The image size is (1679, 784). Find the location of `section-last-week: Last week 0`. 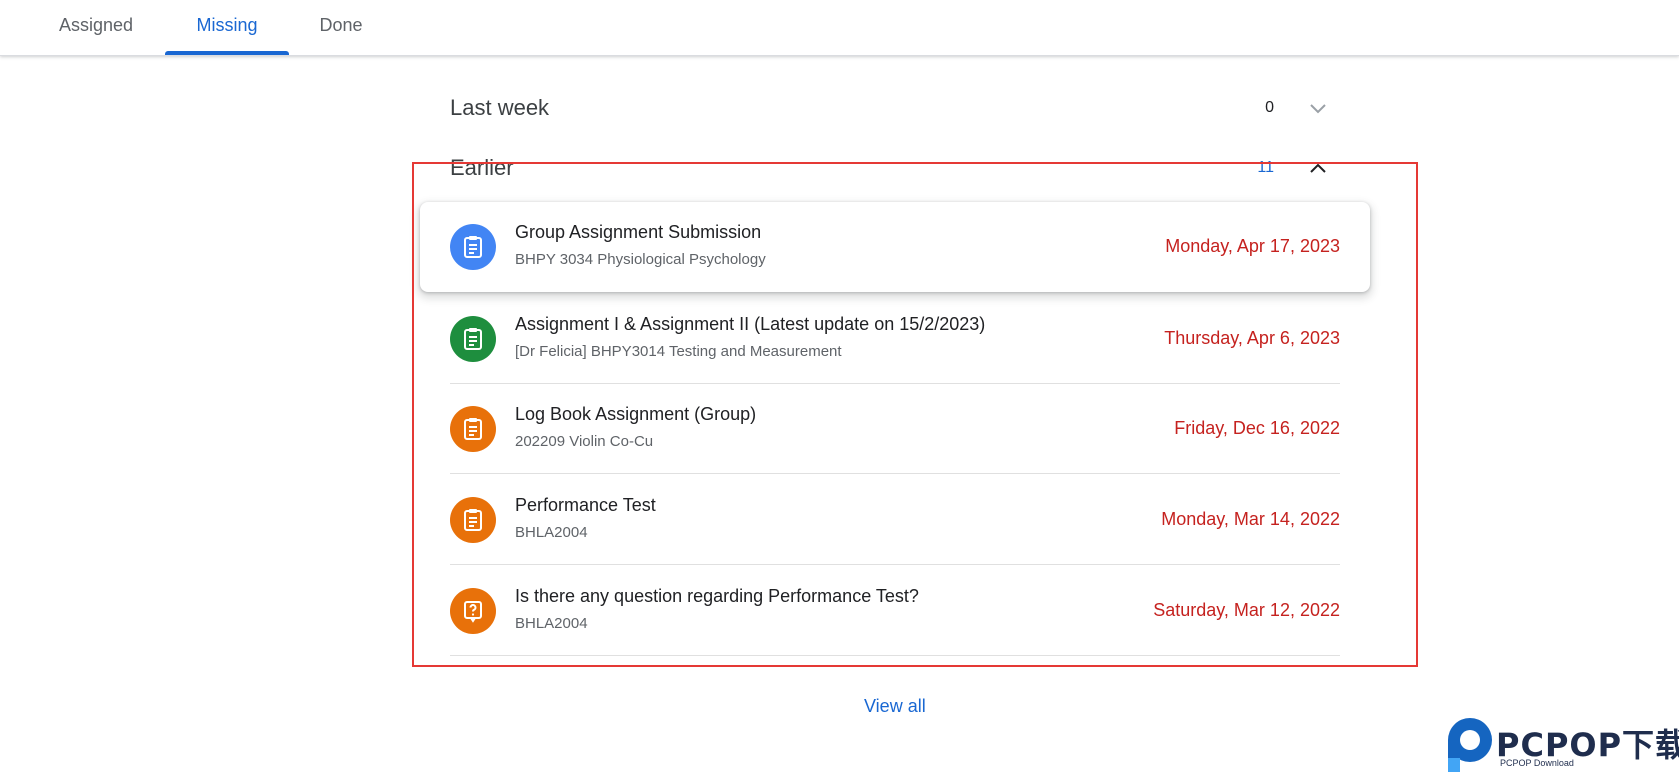

section-last-week: Last week 0 is located at coordinates (895, 108).